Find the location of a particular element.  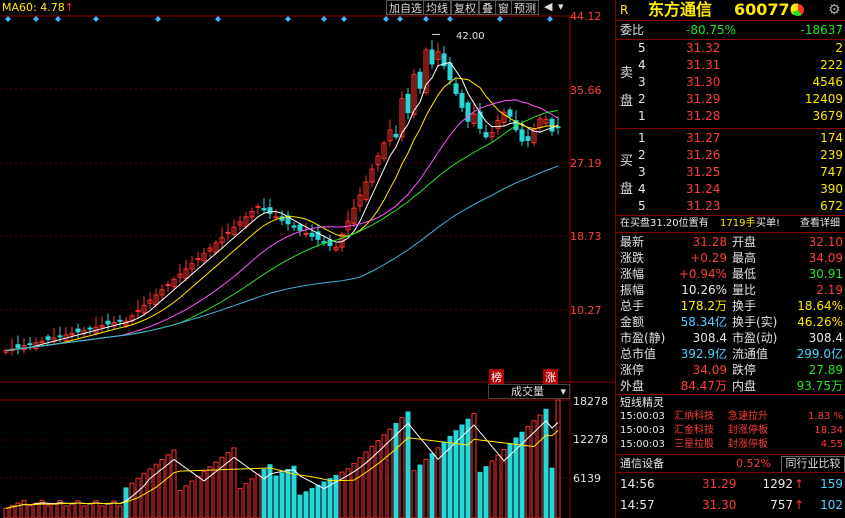

price-tick: 18.73 is located at coordinates (586, 236).